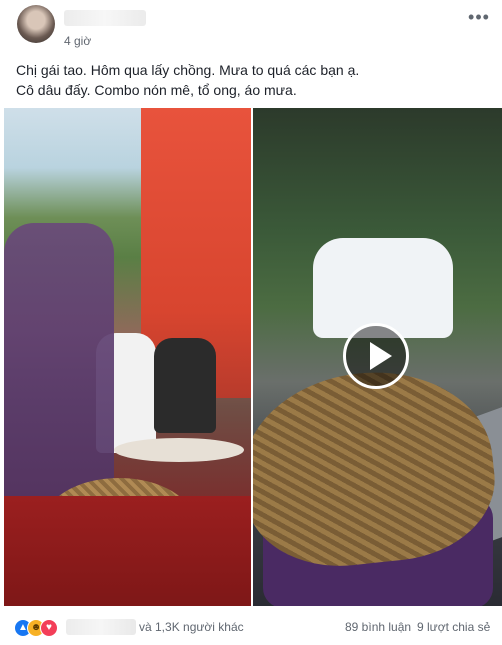 The height and width of the screenshot is (645, 502). I want to click on love-reaction-icon: ♥, so click(49, 628).